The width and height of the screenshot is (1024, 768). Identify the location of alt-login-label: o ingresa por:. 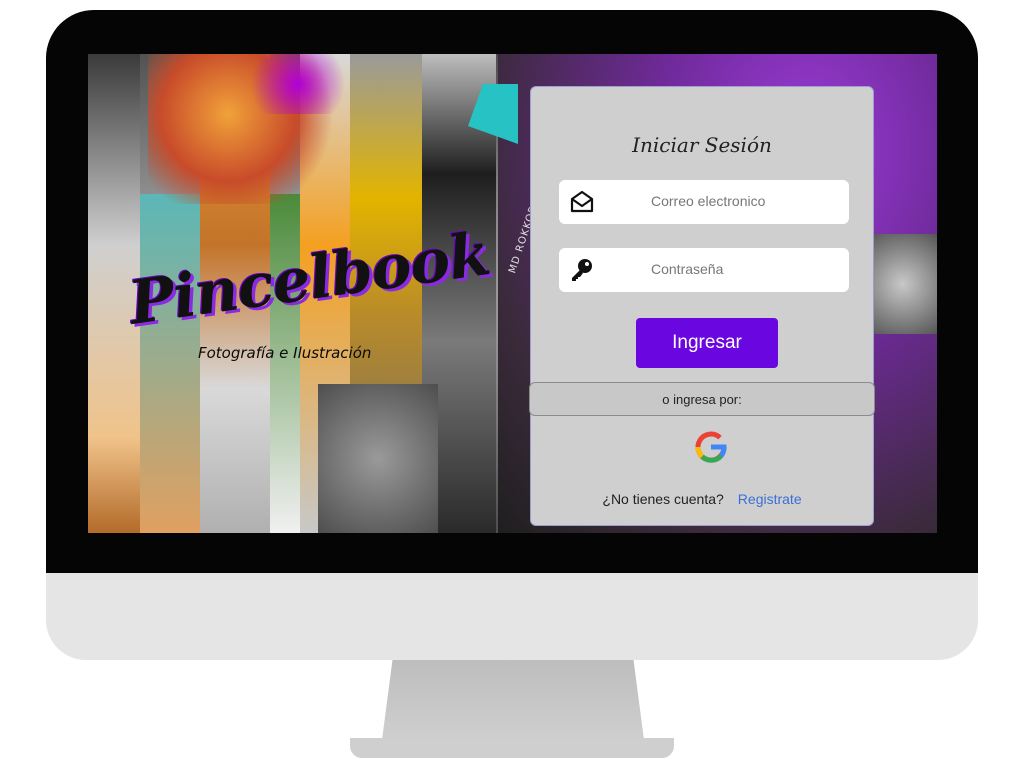
(702, 399).